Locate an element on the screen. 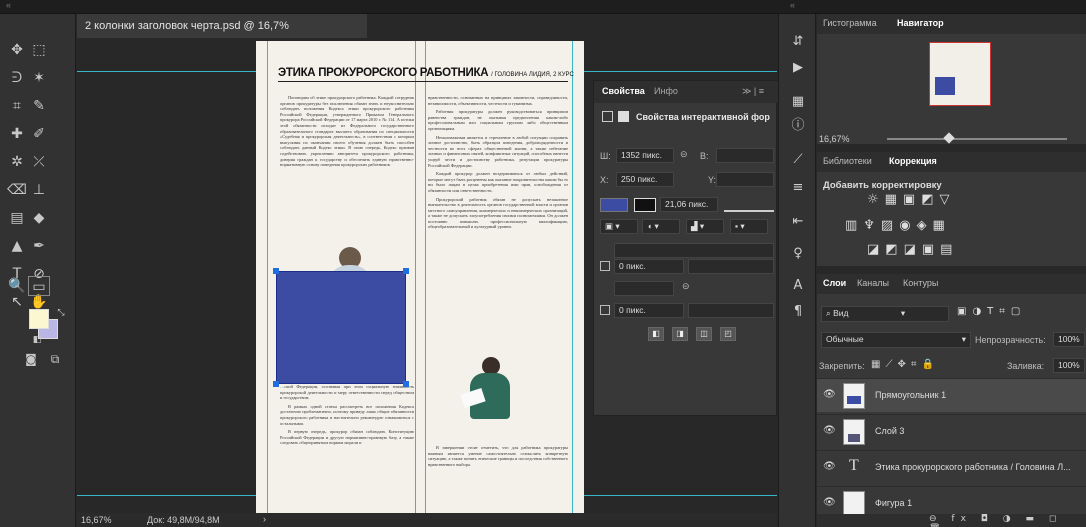 This screenshot has width=1086, height=527. dodge-tool-icon: ▲ is located at coordinates (17, 246).